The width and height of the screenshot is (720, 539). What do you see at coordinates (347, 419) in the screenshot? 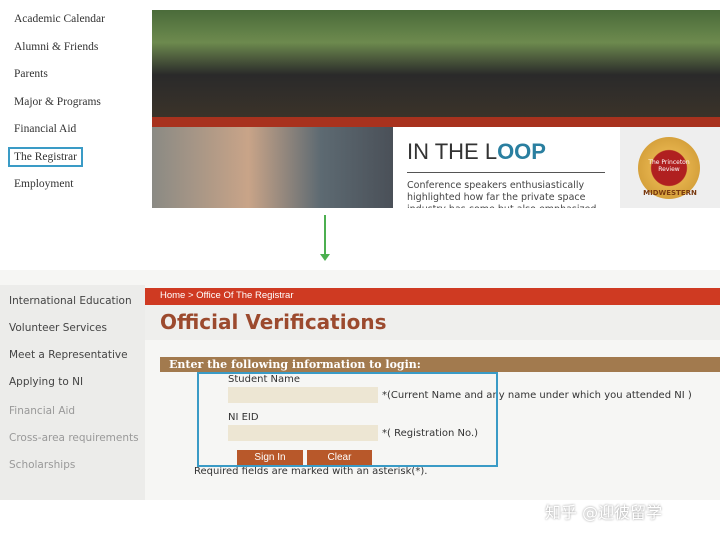
I see `highlight-box` at bounding box center [347, 419].